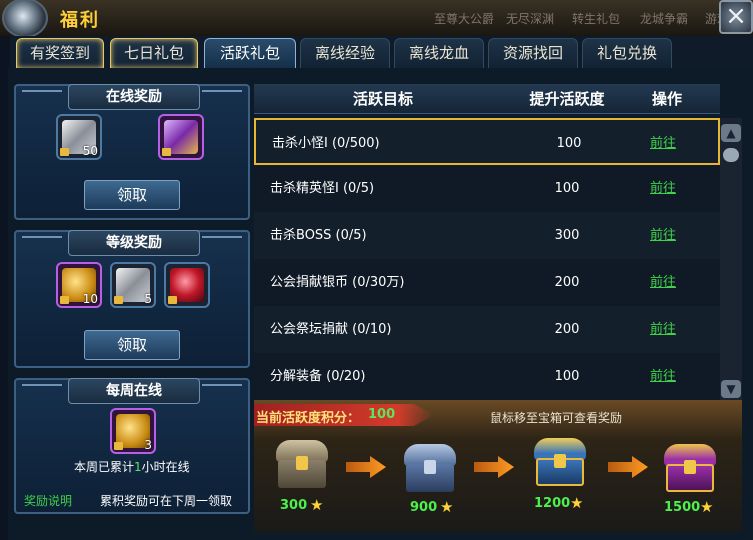 Image resolution: width=753 pixels, height=540 pixels. Describe the element at coordinates (666, 99) in the screenshot. I see `header-action: 操作` at that location.